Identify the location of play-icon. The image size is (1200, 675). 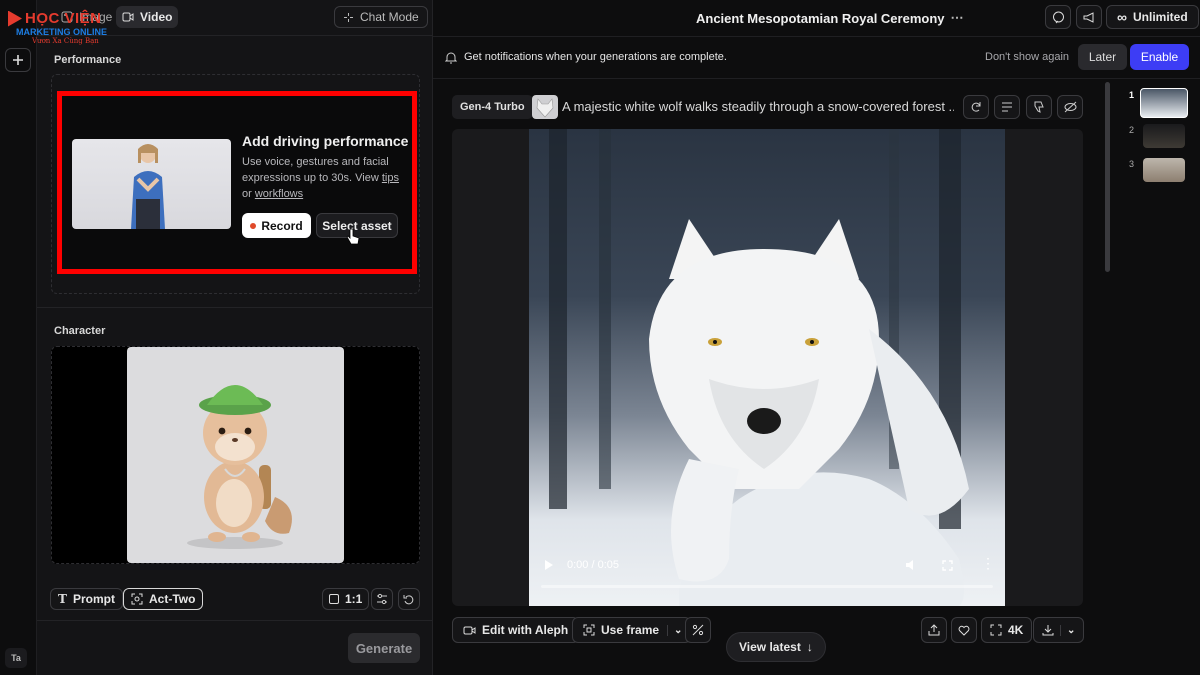
(549, 565).